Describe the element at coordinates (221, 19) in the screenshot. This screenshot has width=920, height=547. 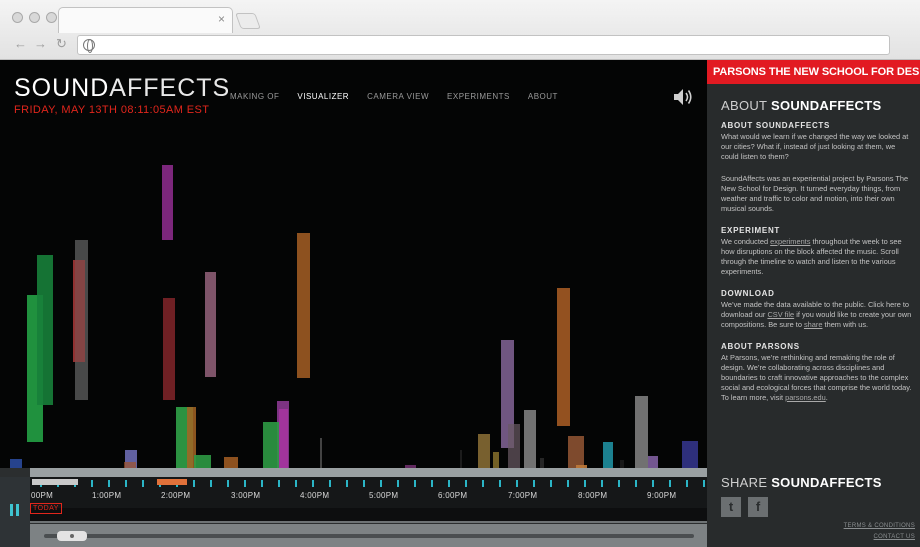
I see `tab-close-icon: ×` at that location.